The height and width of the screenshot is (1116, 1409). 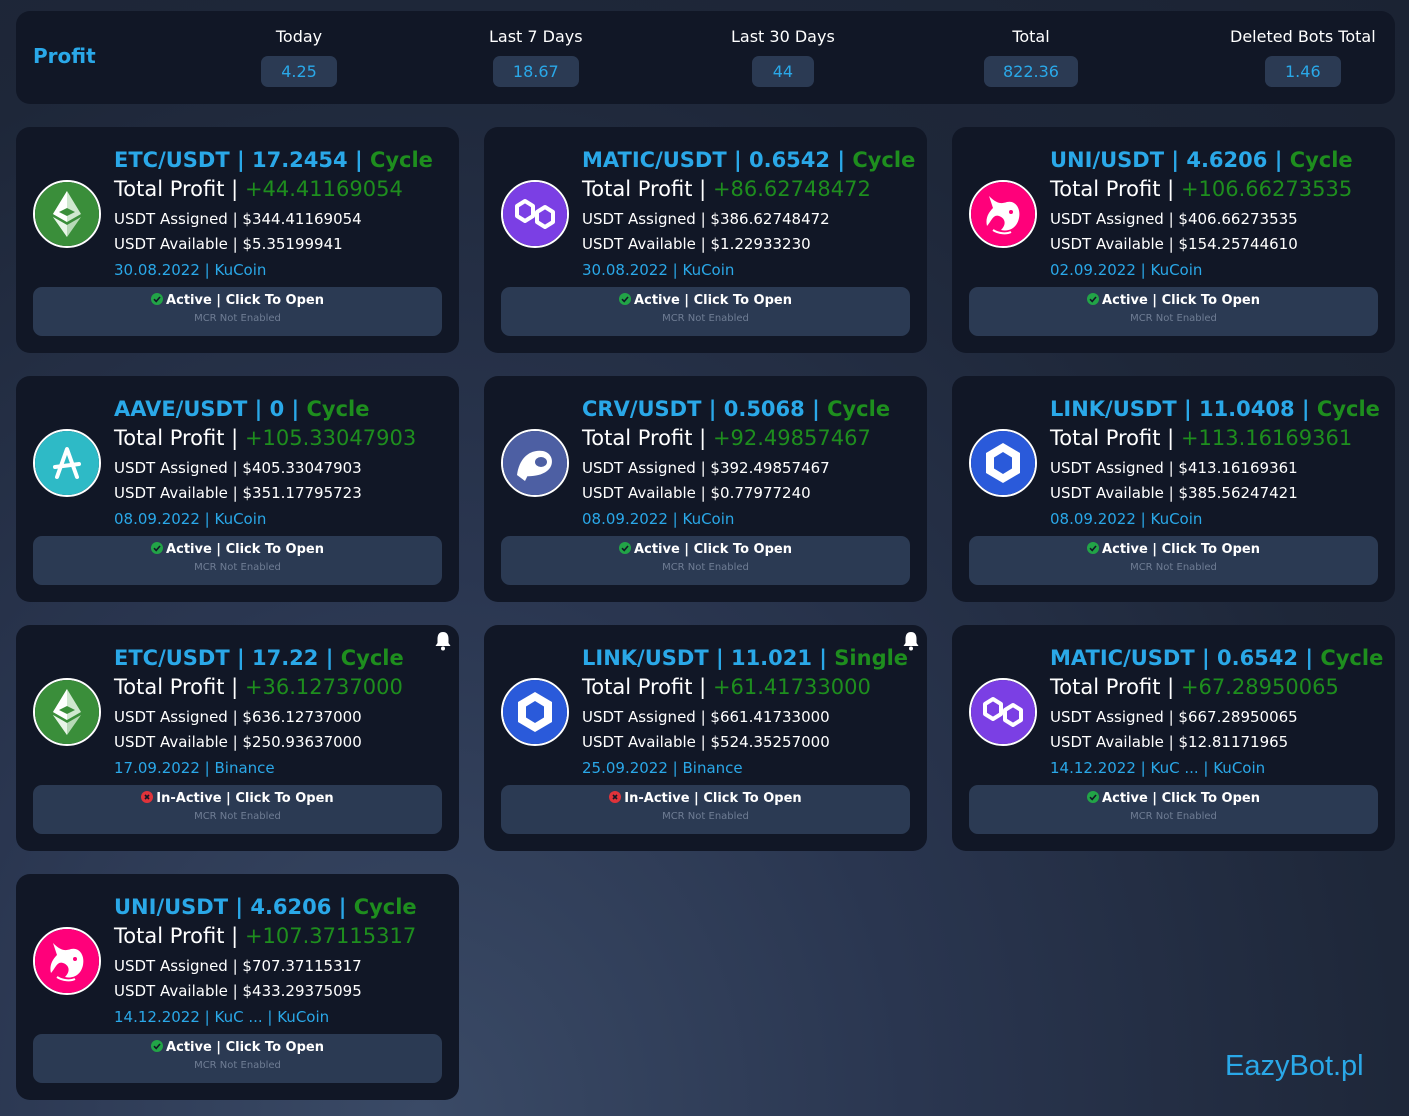 I want to click on bot-title: ETC/USDT | 17.22 | Cycle, so click(x=259, y=658).